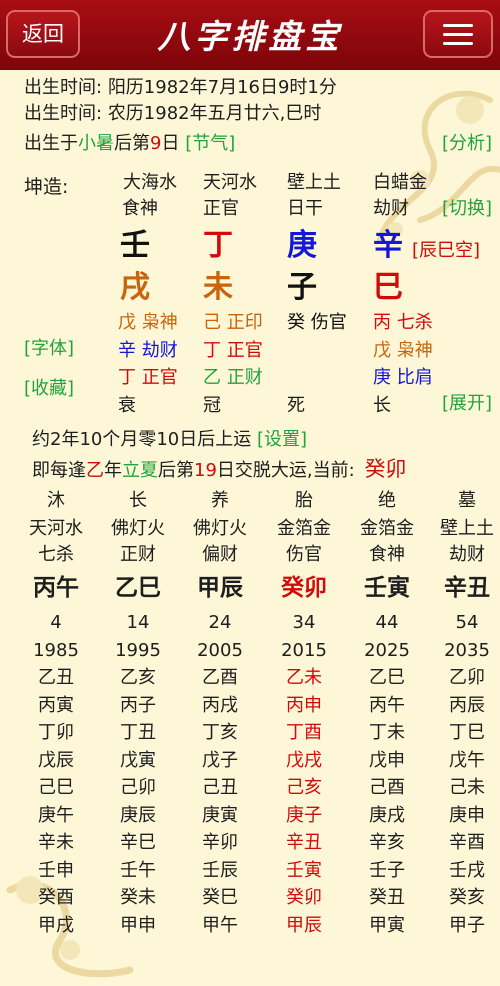  Describe the element at coordinates (138, 554) in the screenshot. I see `luck-ten-god: 正财` at that location.